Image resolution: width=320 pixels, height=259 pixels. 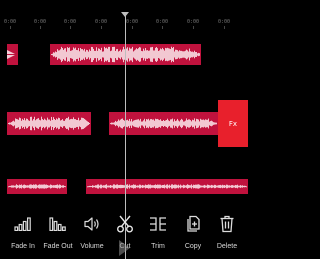 I want to click on waveform, so click(x=37, y=186).